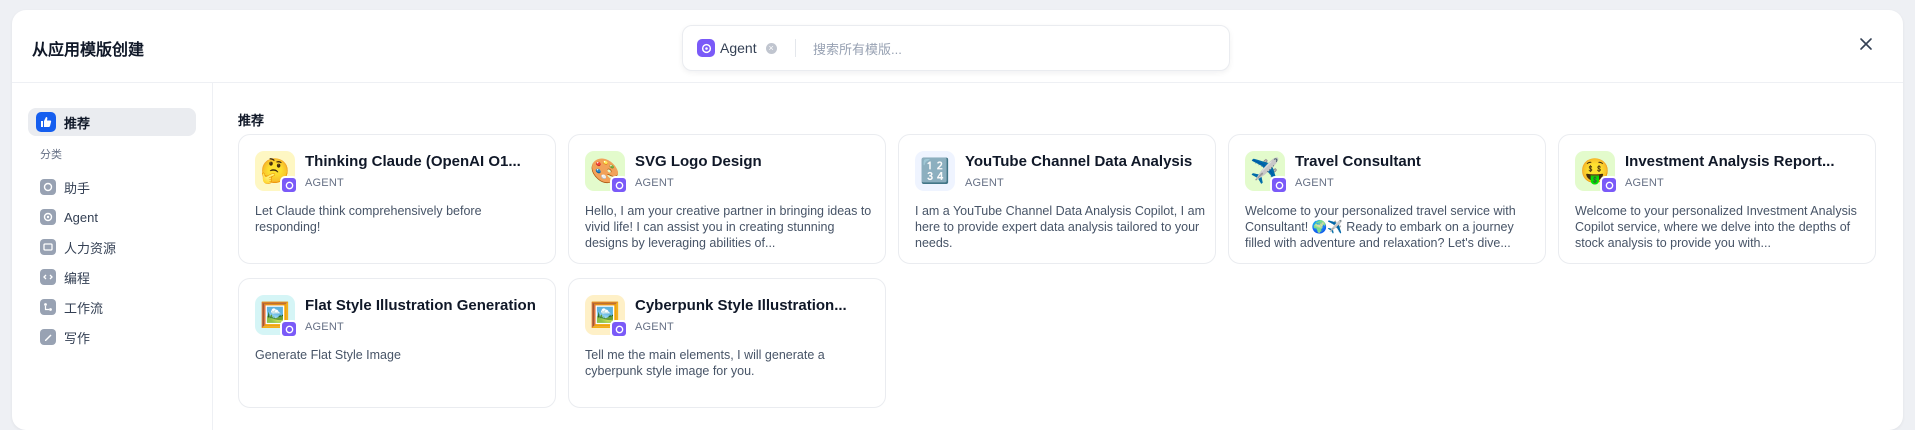 This screenshot has height=430, width=1915. Describe the element at coordinates (276, 172) in the screenshot. I see `card-icon-wrap: 🤔` at that location.